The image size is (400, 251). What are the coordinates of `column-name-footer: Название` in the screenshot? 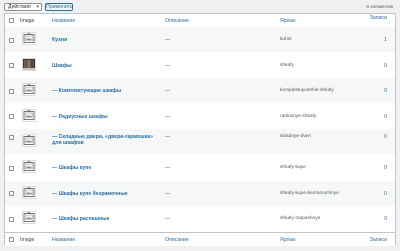 It's located at (63, 240).